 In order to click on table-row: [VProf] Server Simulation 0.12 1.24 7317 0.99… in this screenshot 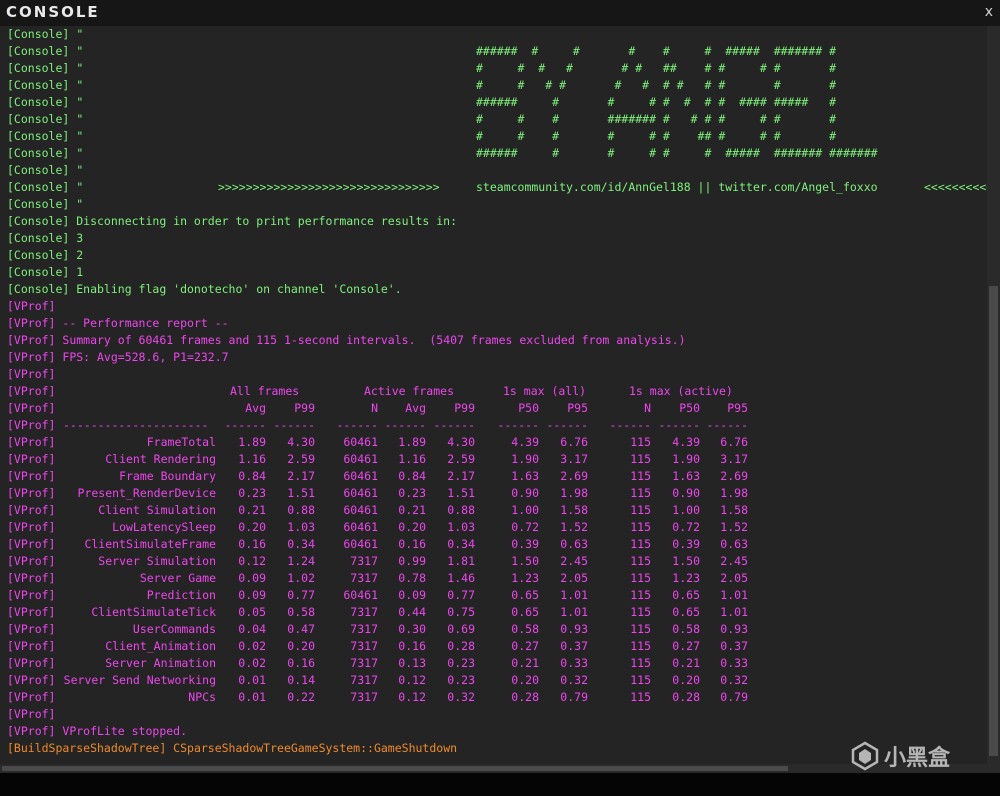, I will do `click(497, 561)`.